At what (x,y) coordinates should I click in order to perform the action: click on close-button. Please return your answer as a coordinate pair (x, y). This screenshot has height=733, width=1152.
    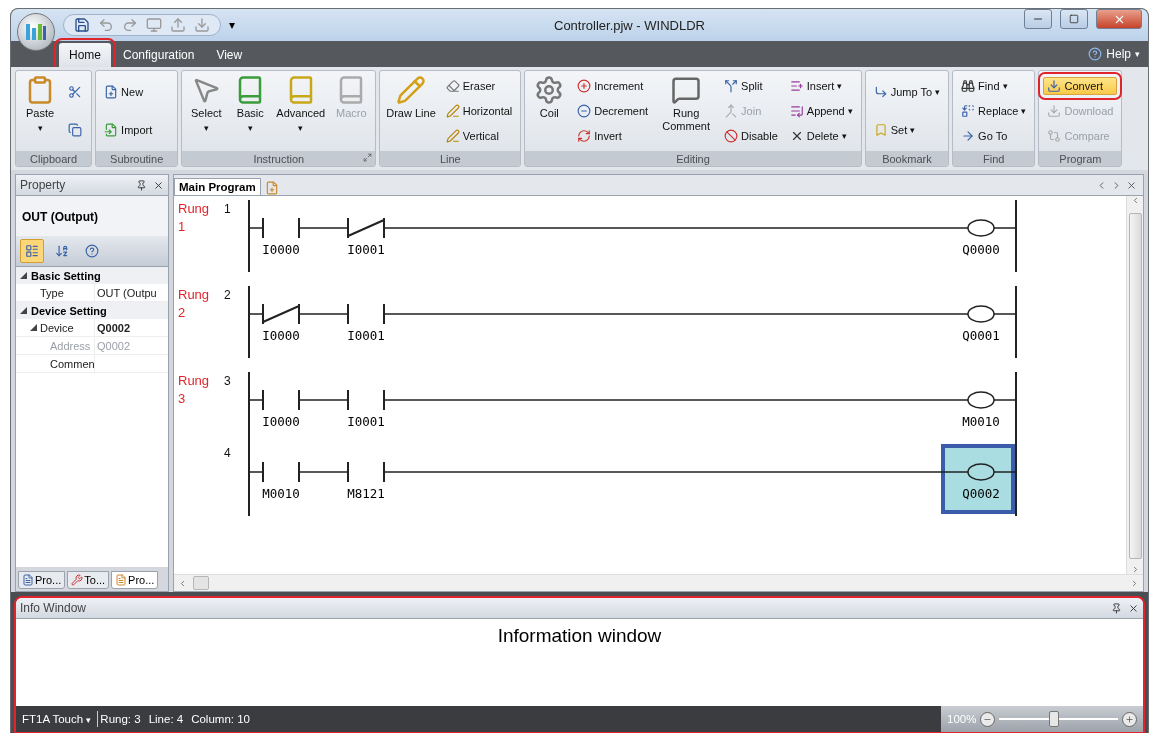
    Looking at the image, I should click on (1119, 19).